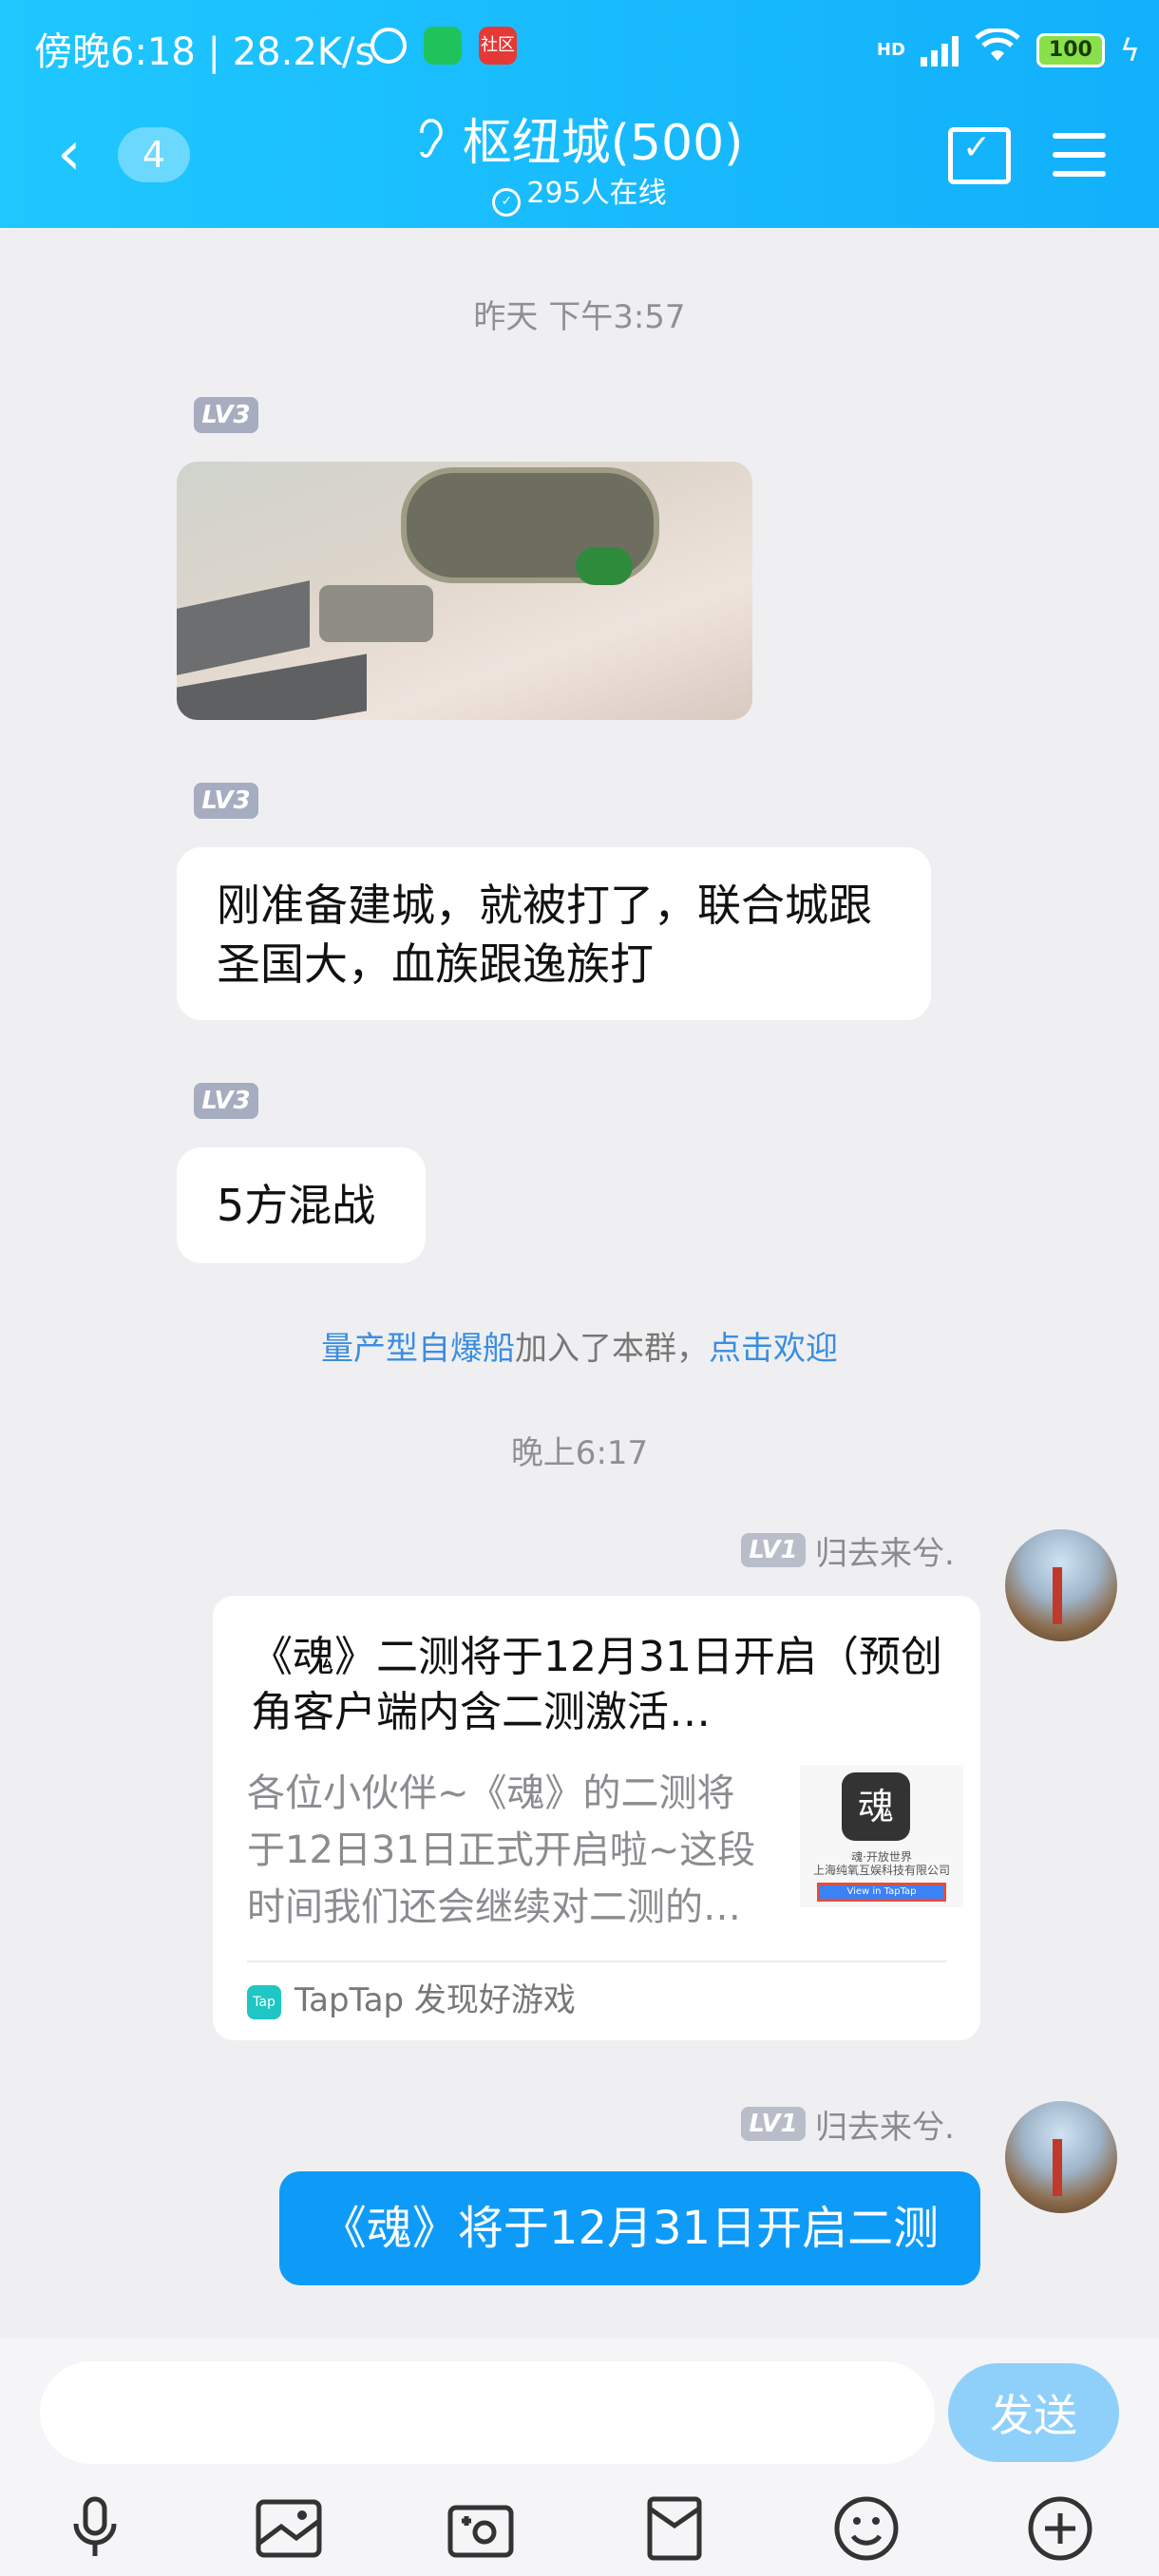  What do you see at coordinates (430, 143) in the screenshot?
I see `ear-icon` at bounding box center [430, 143].